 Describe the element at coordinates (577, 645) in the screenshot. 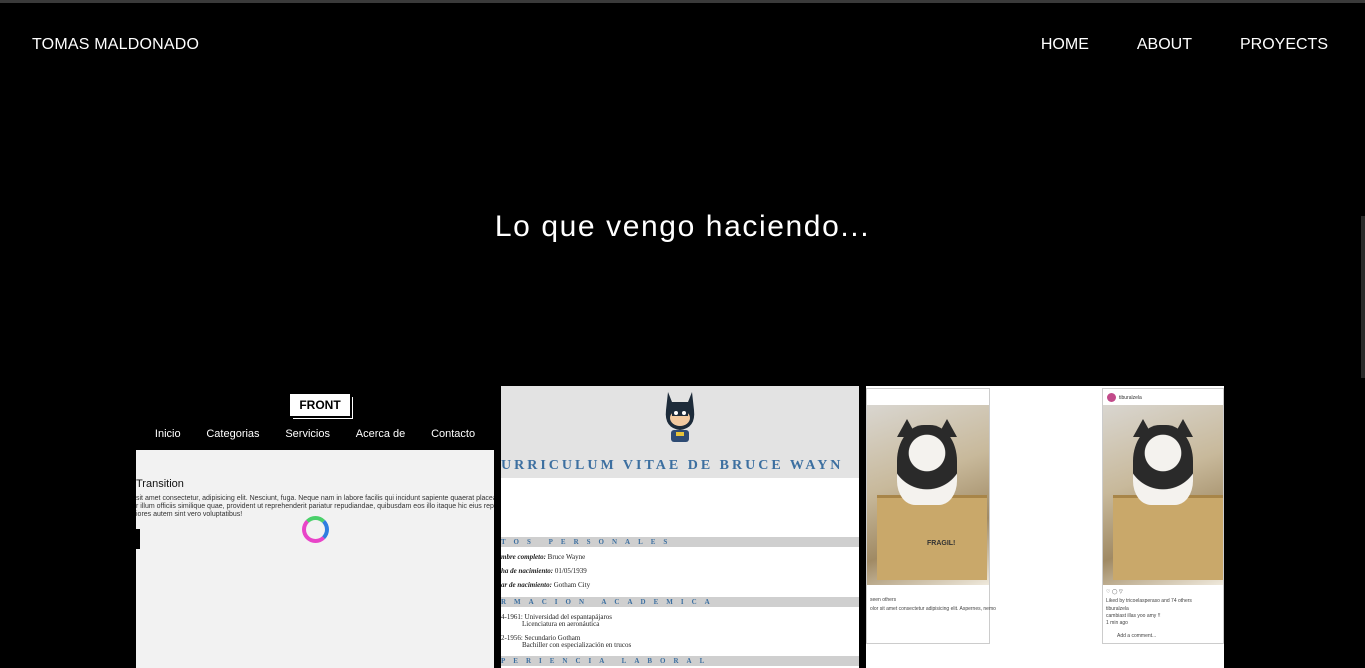

I see `cv-academic-row: Bachiller con especialización en trucos` at that location.